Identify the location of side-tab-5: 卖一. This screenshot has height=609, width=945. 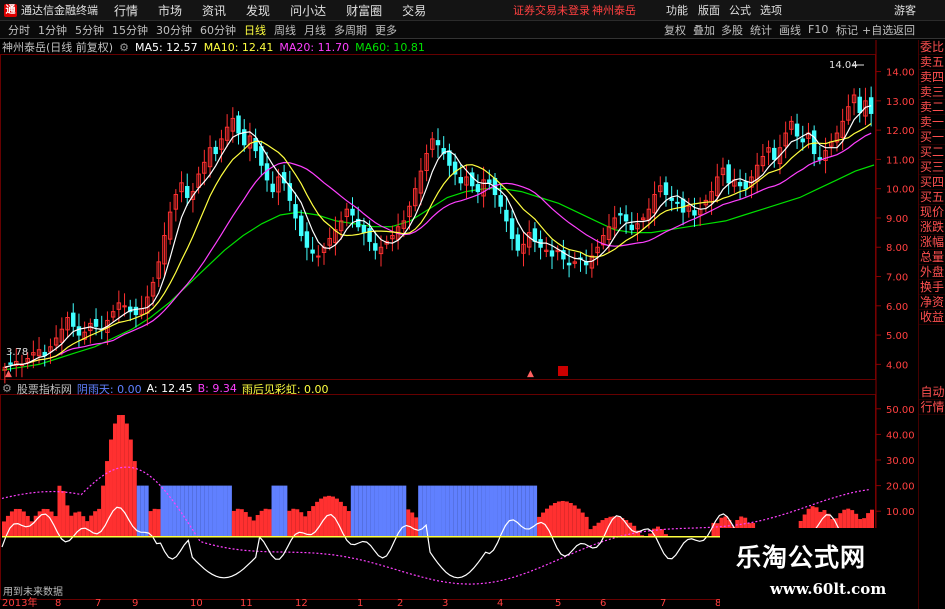
(932, 122).